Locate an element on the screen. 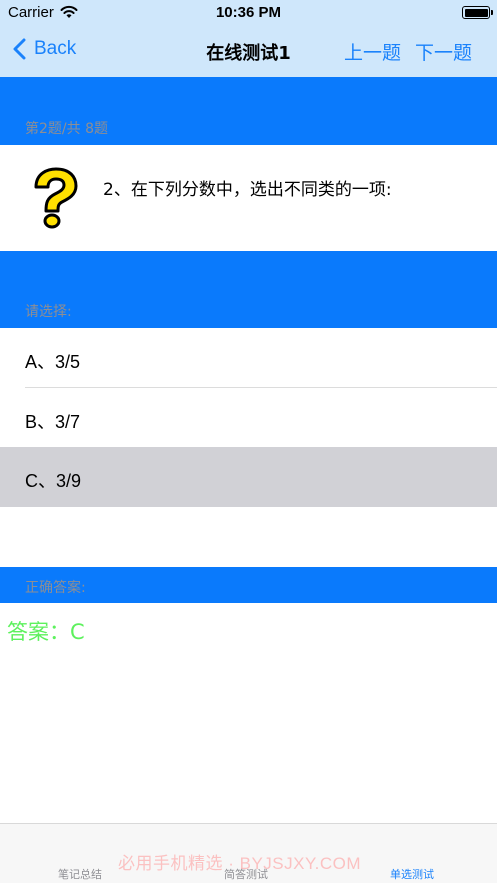 This screenshot has height=883, width=497. back-button: Back is located at coordinates (44, 49).